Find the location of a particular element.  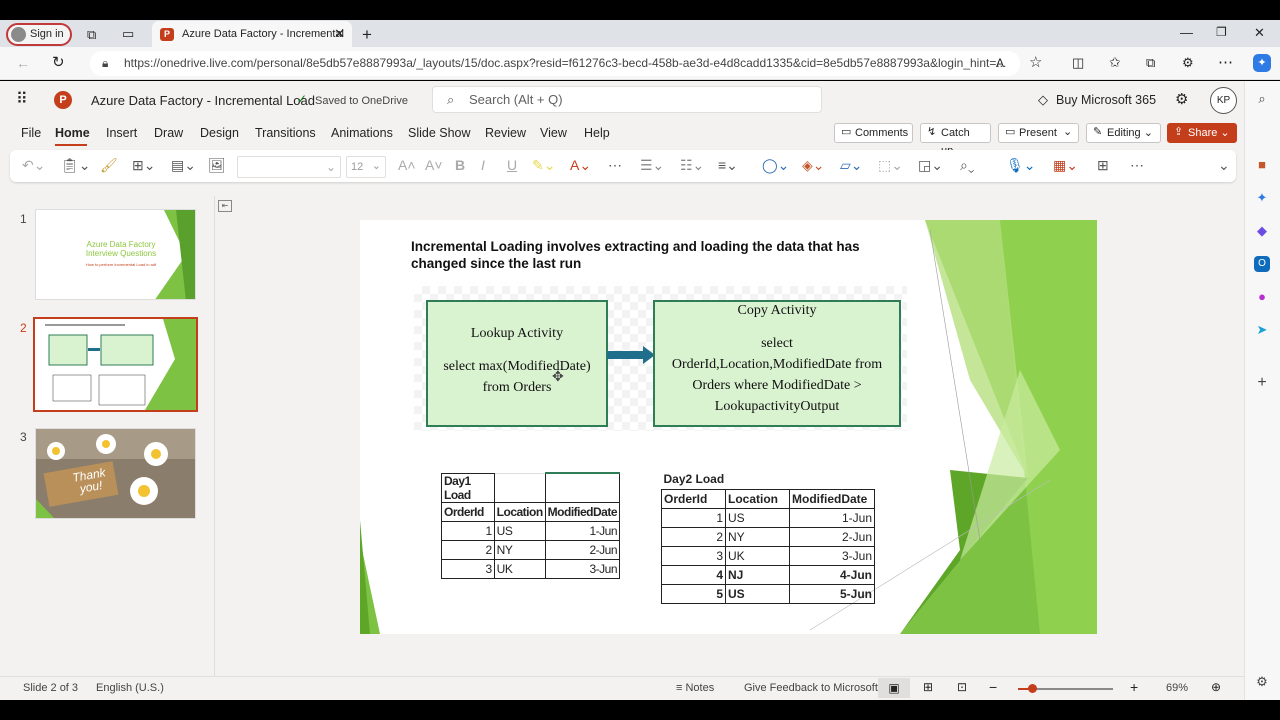

read-aloud-icon: A is located at coordinates (1000, 63).